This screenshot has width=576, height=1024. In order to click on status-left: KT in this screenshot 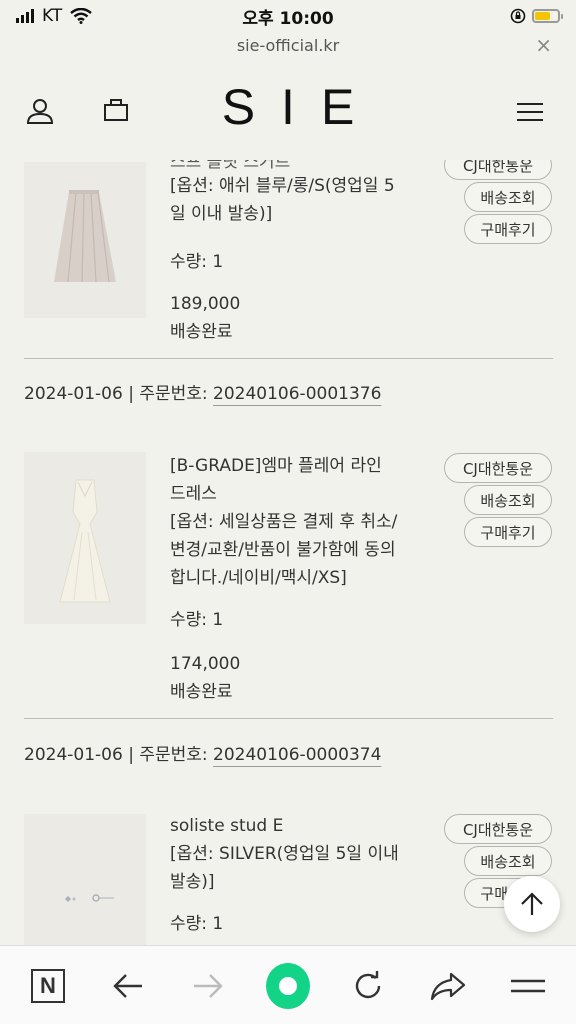, I will do `click(54, 16)`.